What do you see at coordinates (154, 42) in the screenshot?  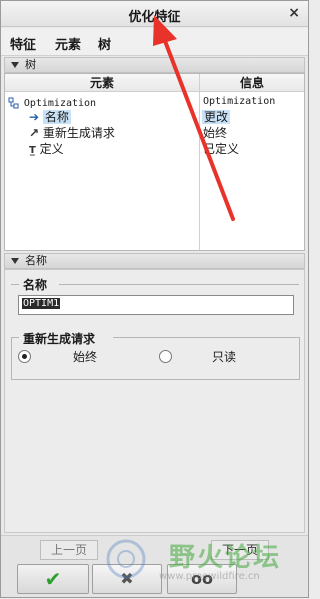 I see `menu-bar: 特征 元素 树` at bounding box center [154, 42].